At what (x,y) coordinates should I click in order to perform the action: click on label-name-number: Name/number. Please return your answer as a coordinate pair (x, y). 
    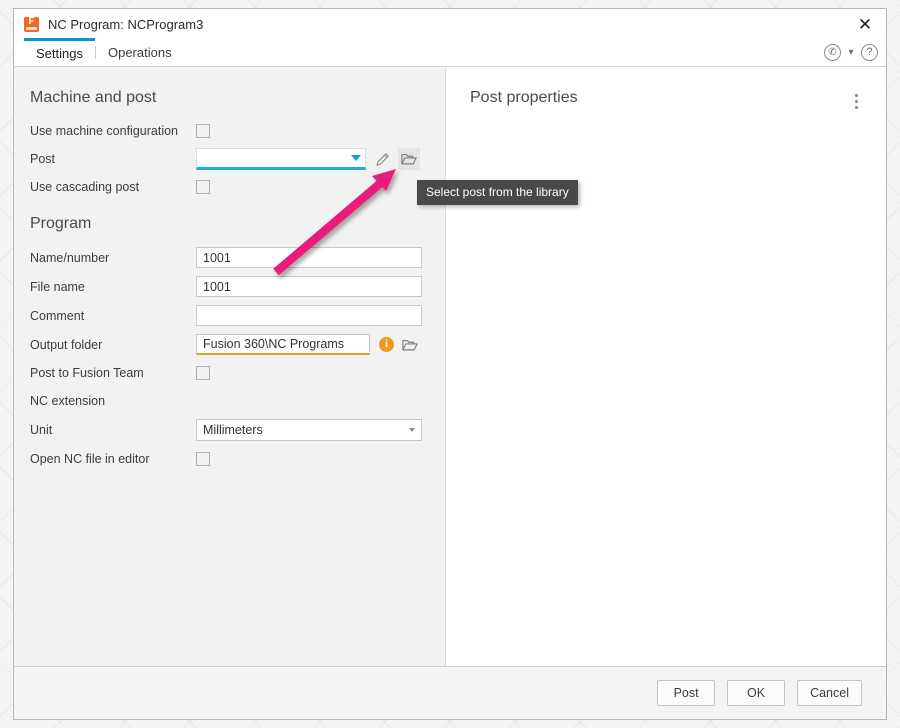
    Looking at the image, I should click on (70, 257).